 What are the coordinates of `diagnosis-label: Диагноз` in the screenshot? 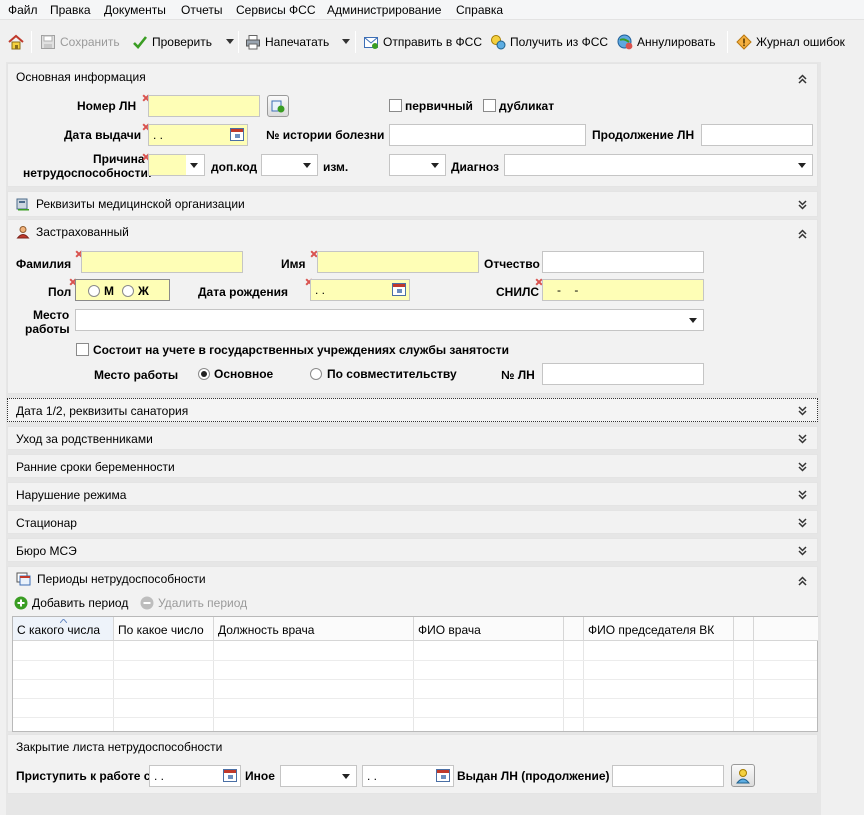 It's located at (475, 167).